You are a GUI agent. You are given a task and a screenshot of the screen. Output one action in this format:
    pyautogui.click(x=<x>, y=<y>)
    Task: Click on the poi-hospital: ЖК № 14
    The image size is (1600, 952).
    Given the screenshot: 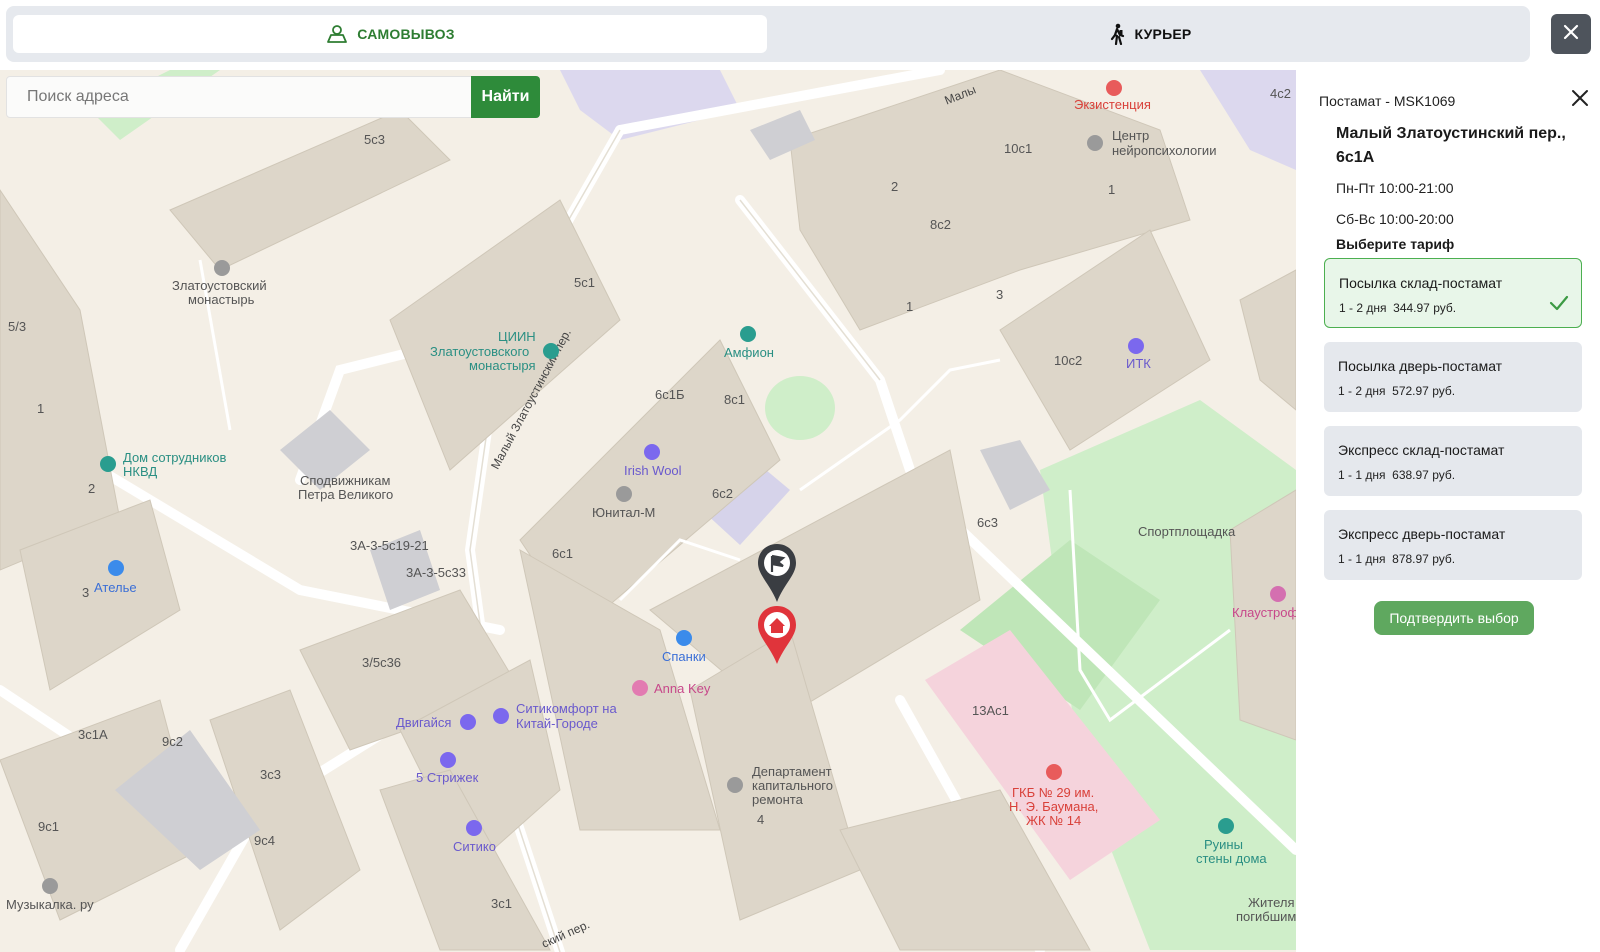 What is the action you would take?
    pyautogui.click(x=1053, y=821)
    